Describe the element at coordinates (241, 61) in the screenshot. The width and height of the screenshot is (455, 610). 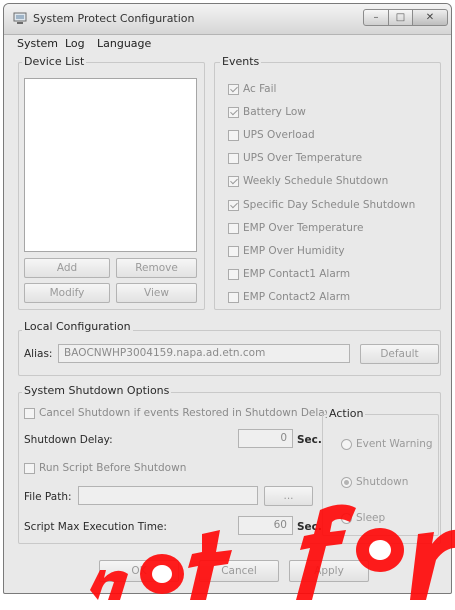
I see `events-label: Events` at that location.